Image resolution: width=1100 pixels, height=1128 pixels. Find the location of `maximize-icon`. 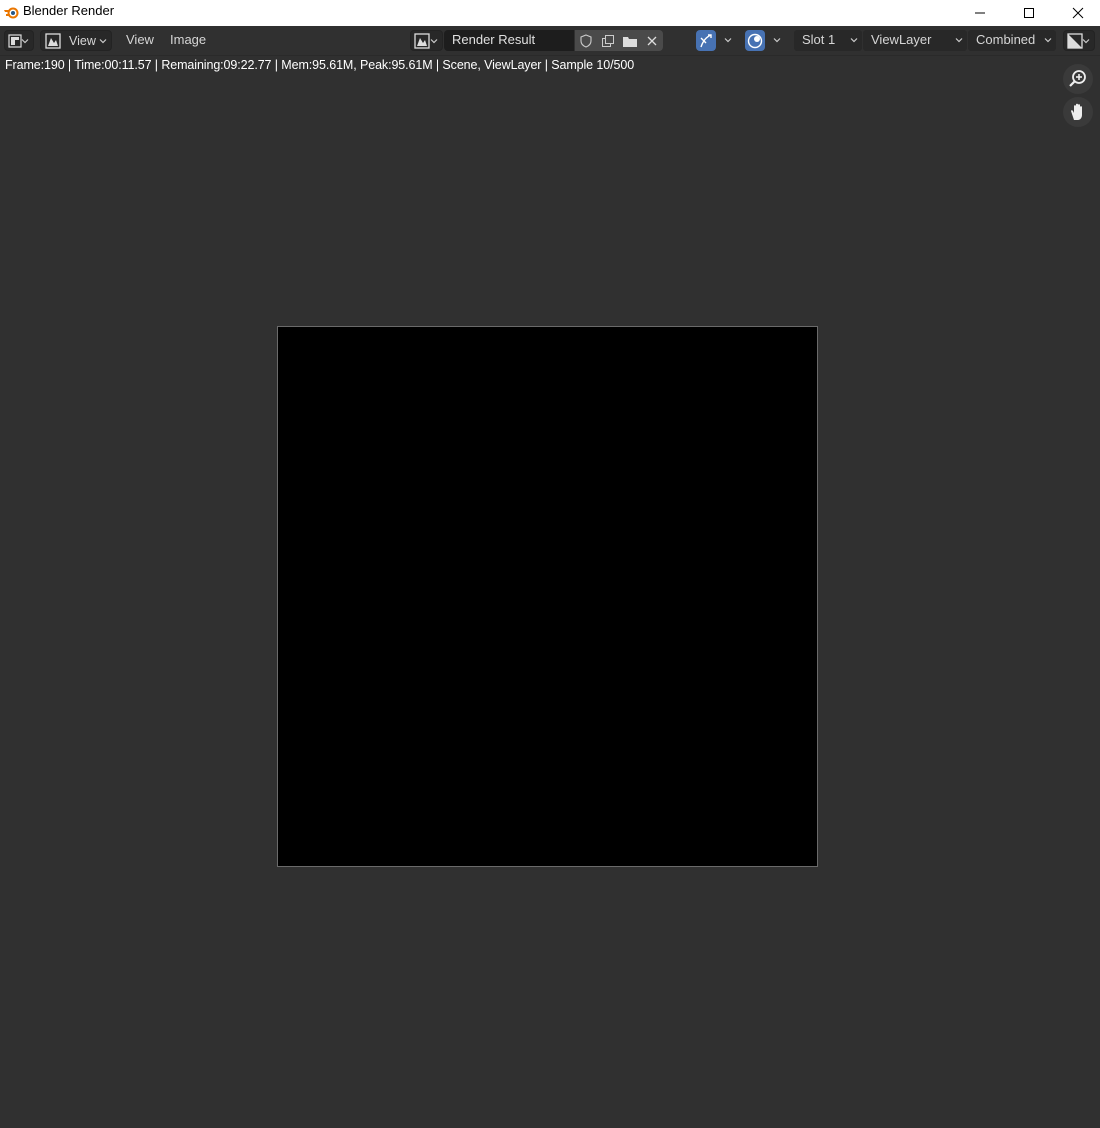

maximize-icon is located at coordinates (1029, 13).